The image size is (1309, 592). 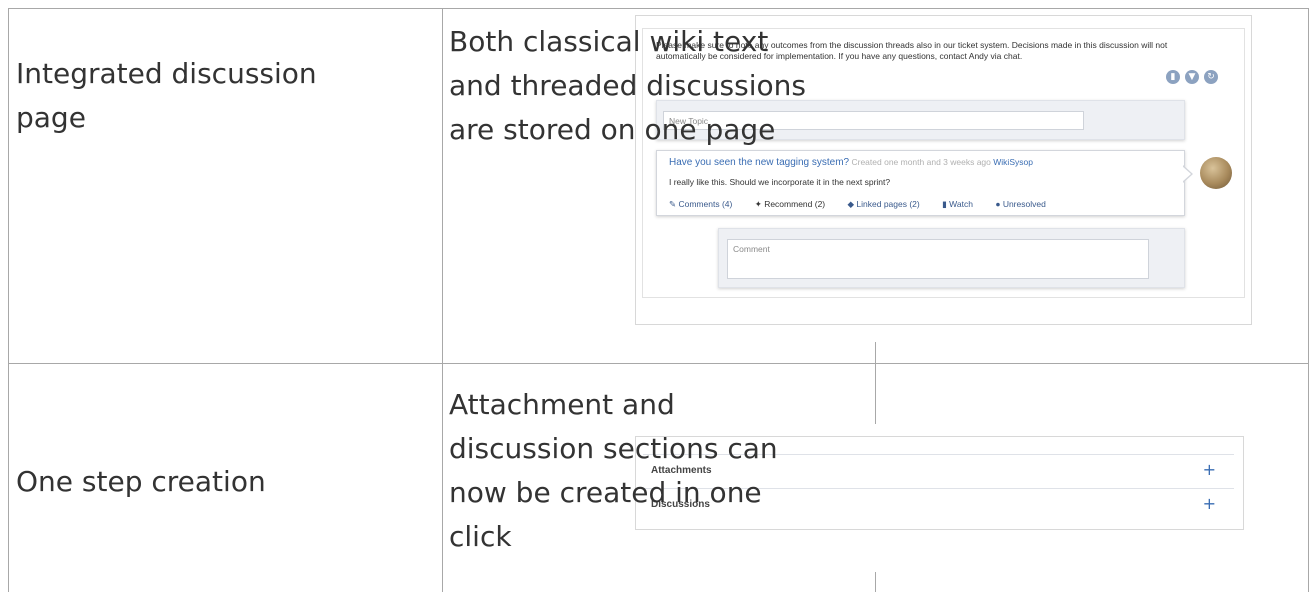 What do you see at coordinates (1173, 77) in the screenshot?
I see `sort-icon: ▮` at bounding box center [1173, 77].